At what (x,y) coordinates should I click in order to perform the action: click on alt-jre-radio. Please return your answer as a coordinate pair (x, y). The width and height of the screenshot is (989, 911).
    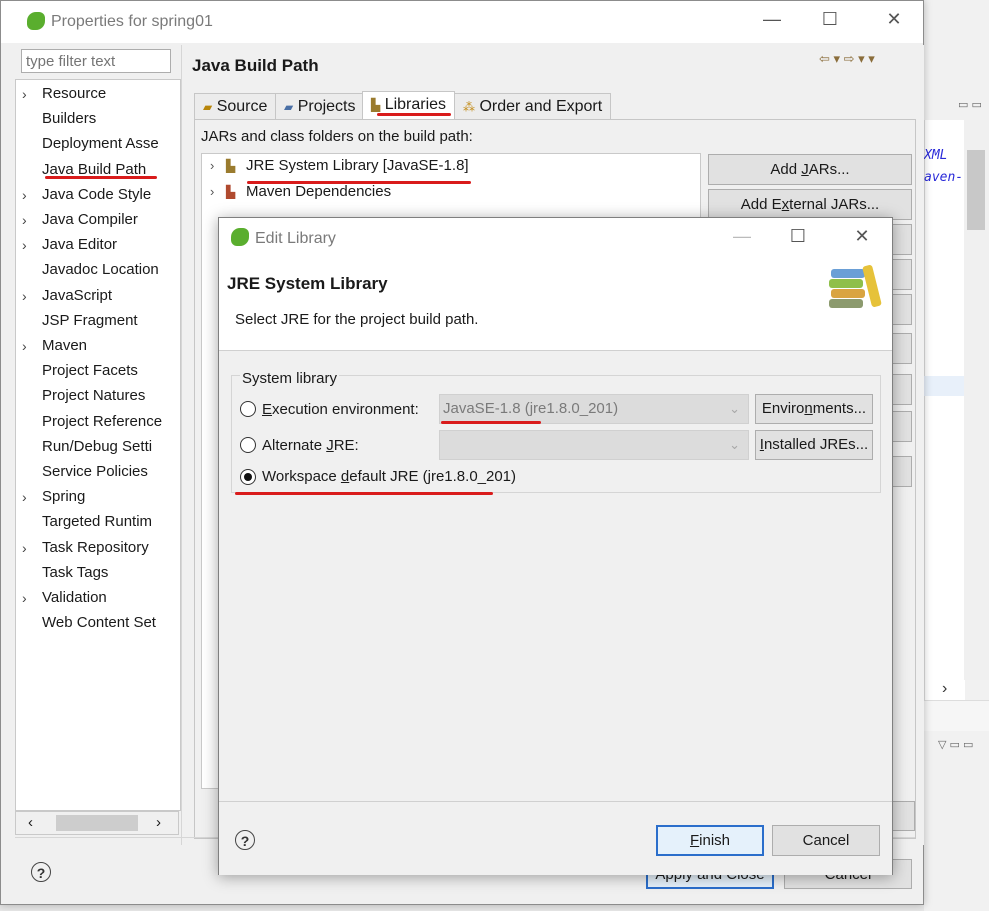
    Looking at the image, I should click on (248, 445).